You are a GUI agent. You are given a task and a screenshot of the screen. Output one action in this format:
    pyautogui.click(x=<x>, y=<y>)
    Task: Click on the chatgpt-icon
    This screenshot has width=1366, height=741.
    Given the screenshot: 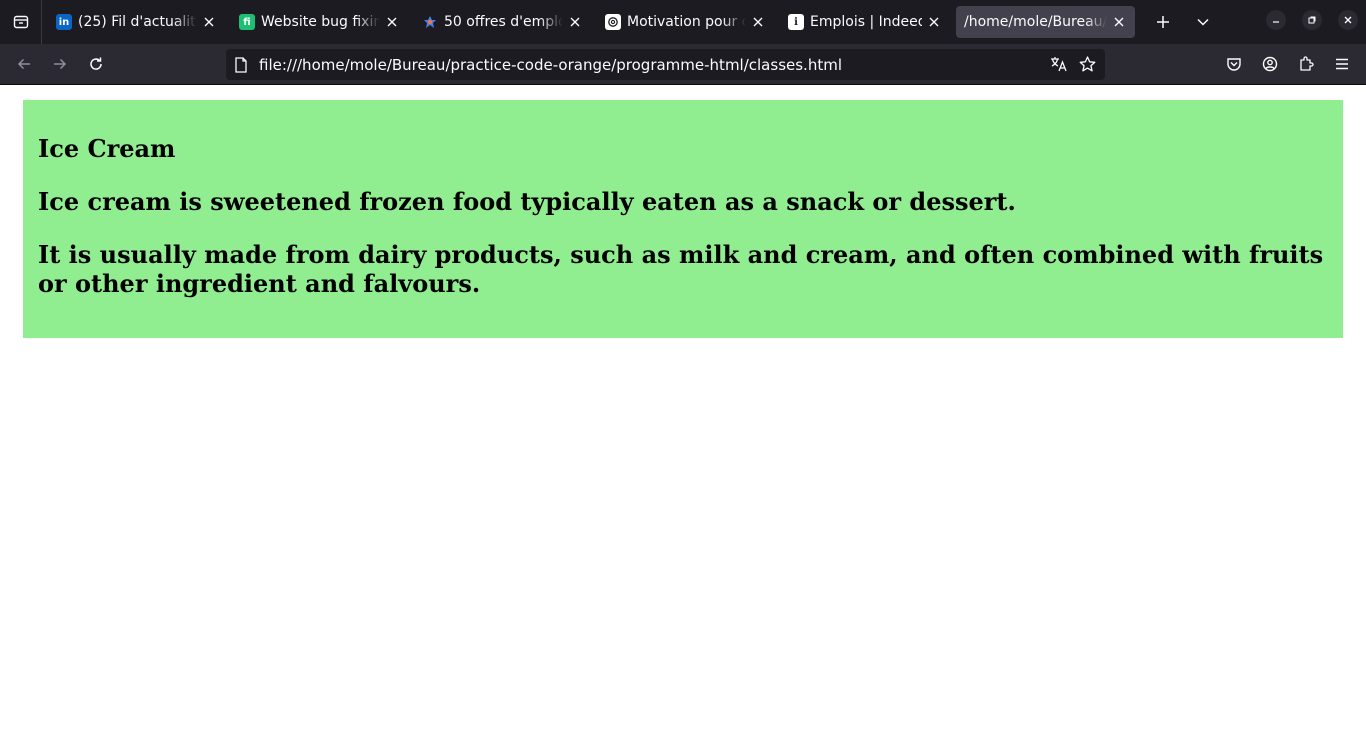 What is the action you would take?
    pyautogui.click(x=613, y=22)
    